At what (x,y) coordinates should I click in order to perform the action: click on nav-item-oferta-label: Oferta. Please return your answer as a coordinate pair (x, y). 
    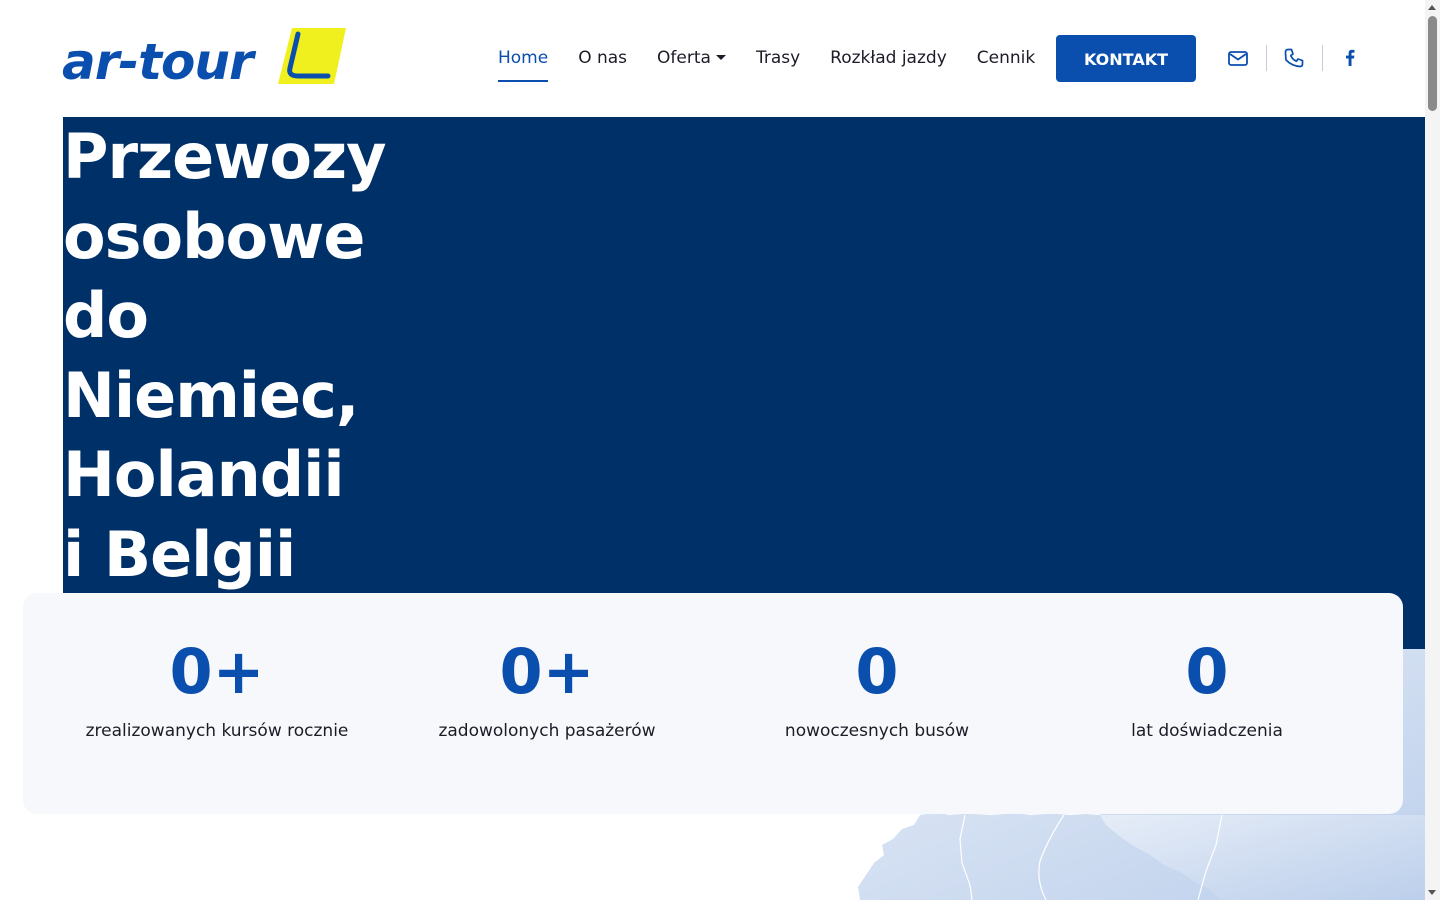
    Looking at the image, I should click on (684, 58).